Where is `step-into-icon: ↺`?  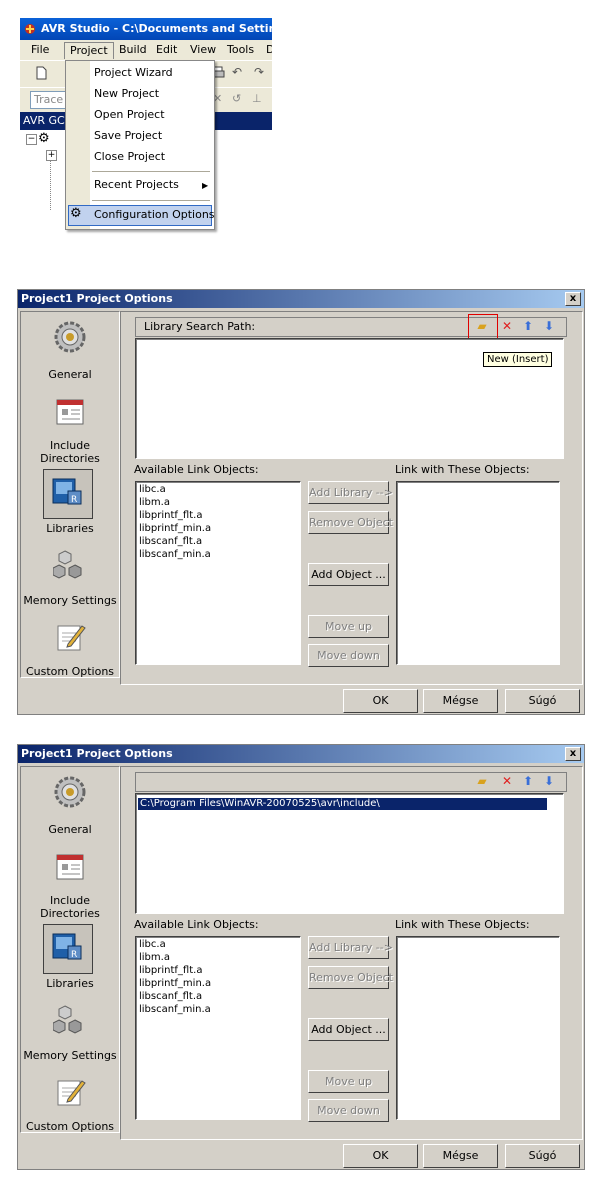 step-into-icon: ↺ is located at coordinates (236, 98).